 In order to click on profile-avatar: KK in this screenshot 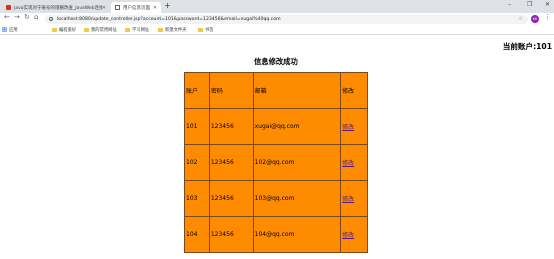, I will do `click(535, 19)`.